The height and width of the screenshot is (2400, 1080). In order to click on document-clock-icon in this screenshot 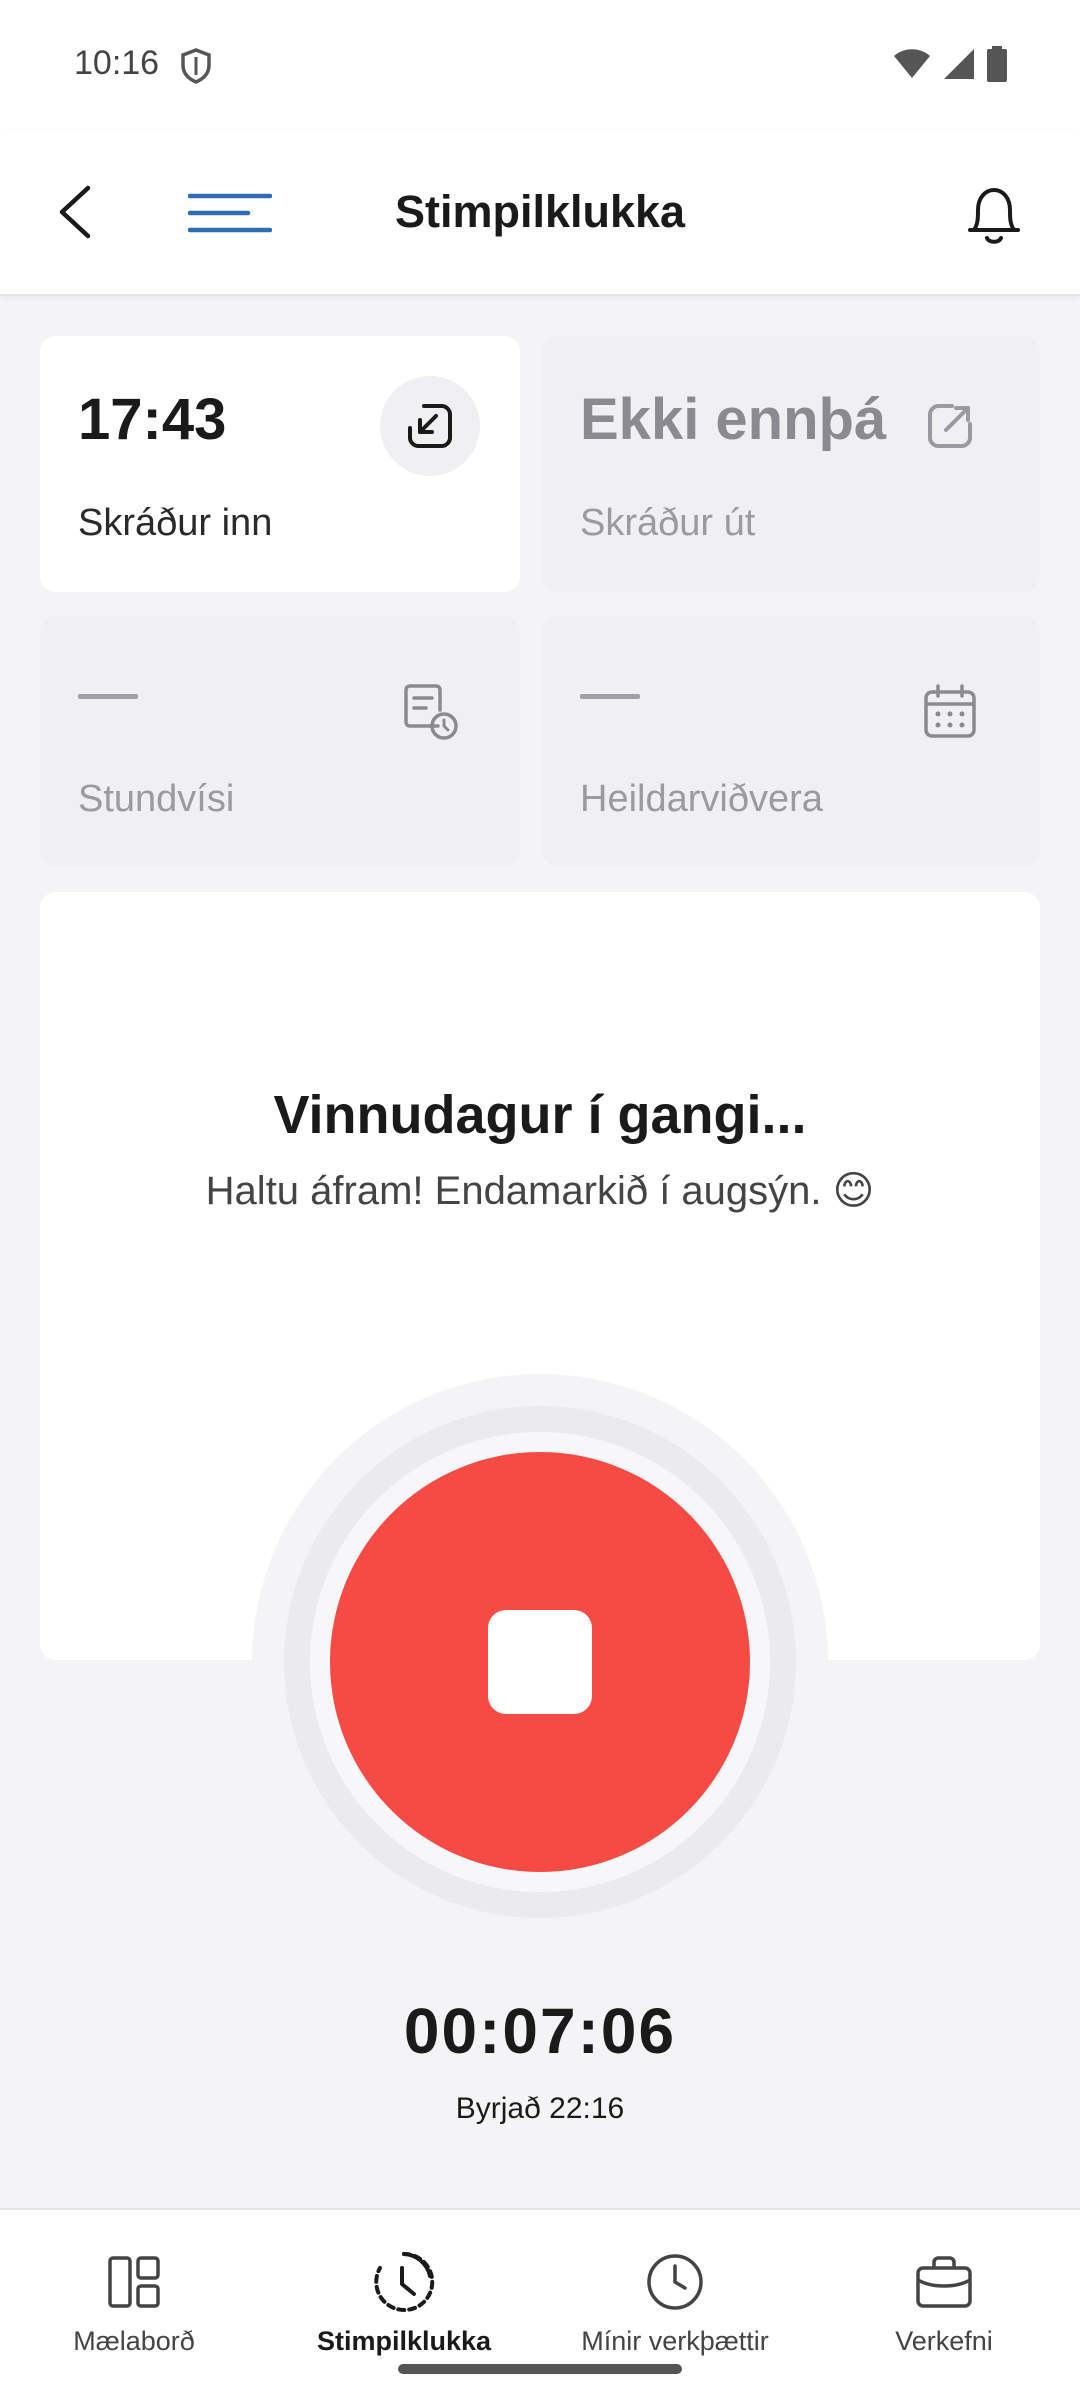, I will do `click(431, 712)`.